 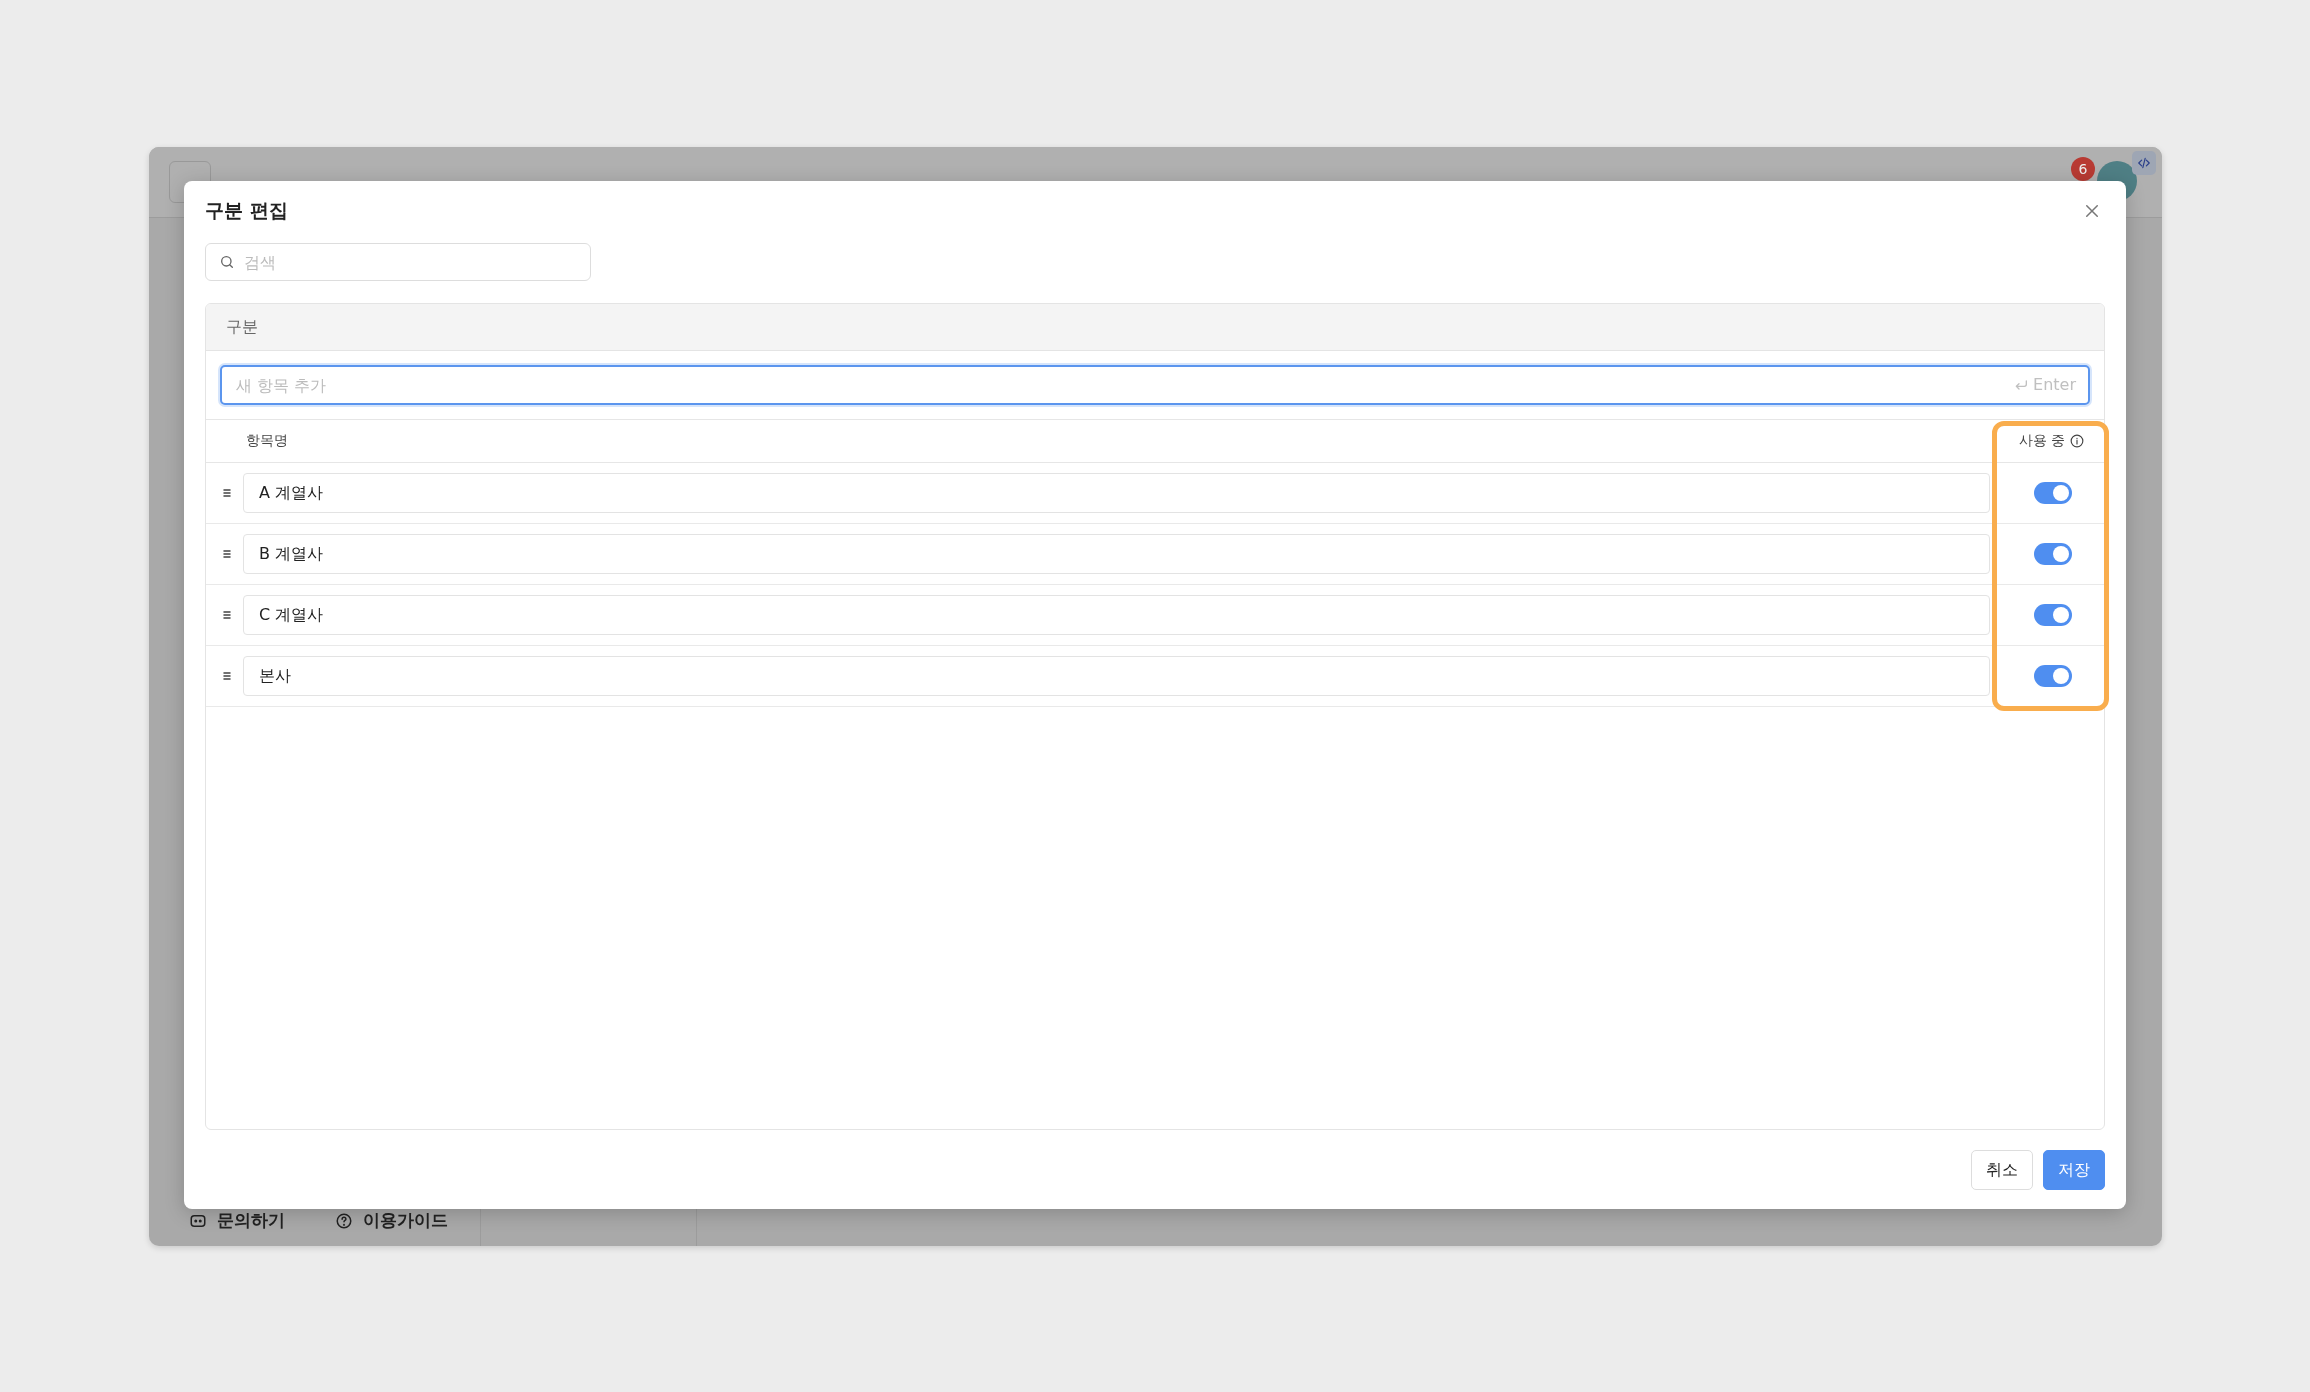 I want to click on column-header: 항목명, so click(x=267, y=440).